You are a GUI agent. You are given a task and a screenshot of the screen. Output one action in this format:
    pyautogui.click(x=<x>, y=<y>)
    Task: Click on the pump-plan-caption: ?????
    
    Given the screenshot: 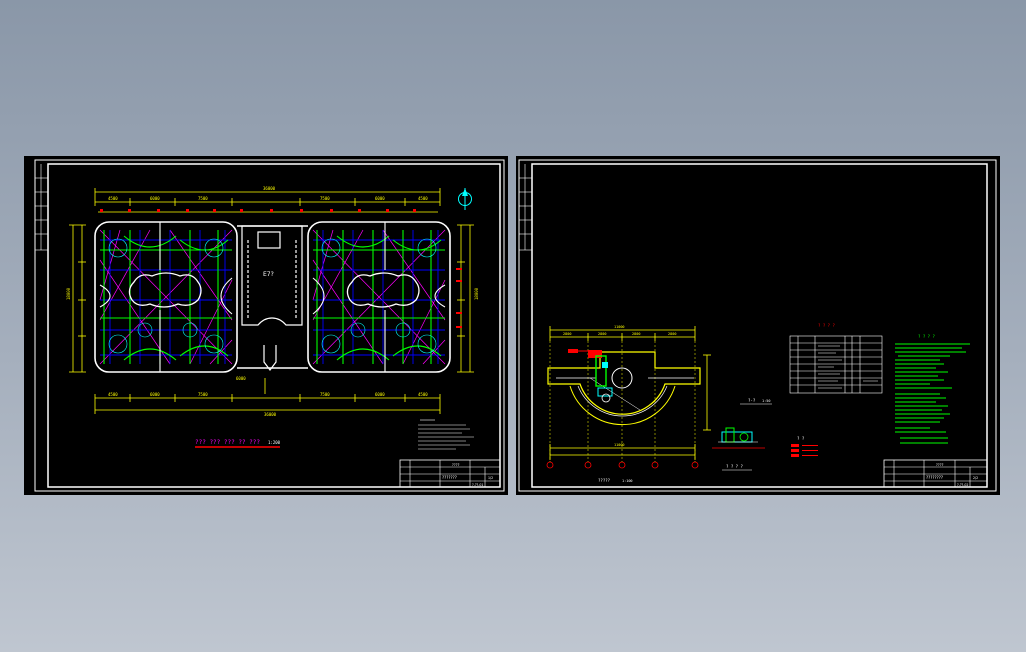 What is the action you would take?
    pyautogui.click(x=604, y=480)
    